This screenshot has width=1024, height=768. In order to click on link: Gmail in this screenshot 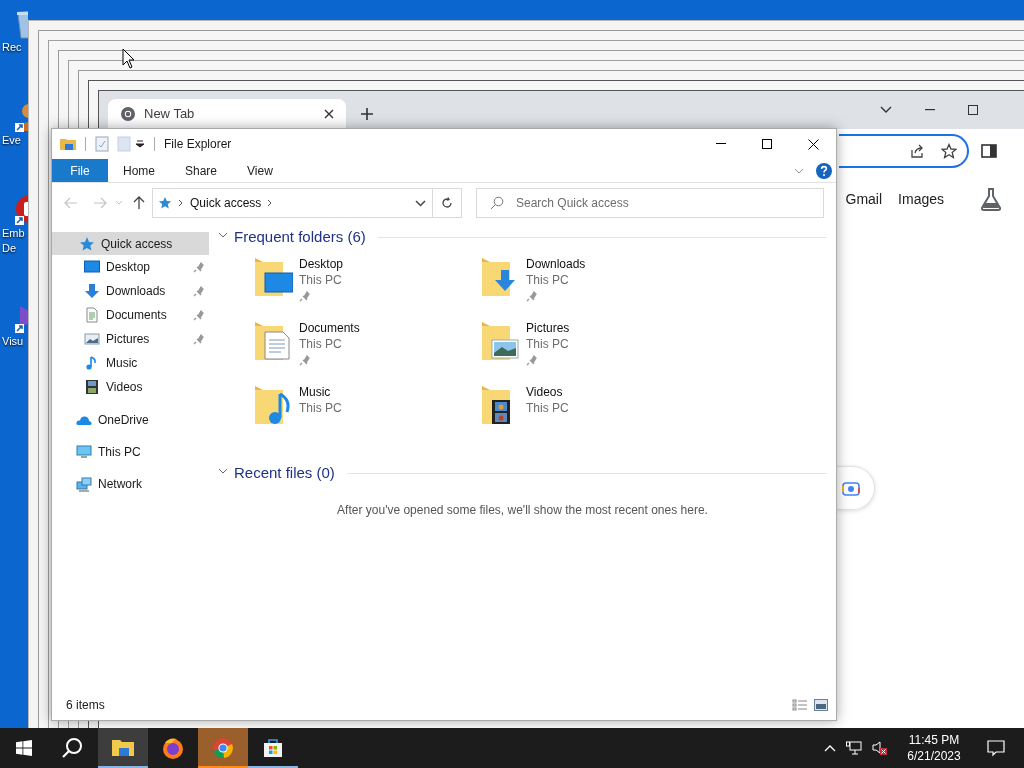, I will do `click(864, 199)`.